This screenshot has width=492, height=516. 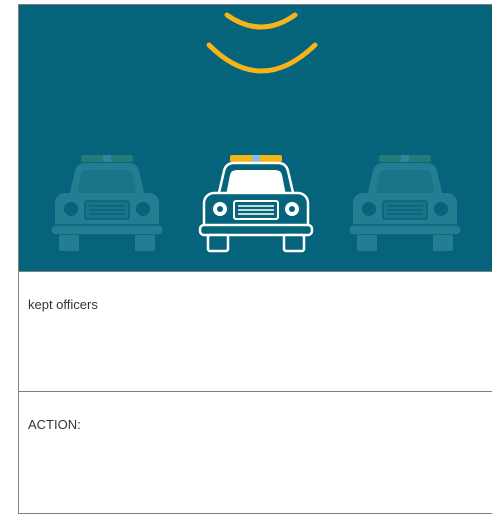 I want to click on caption-text: kept officers, so click(x=63, y=304).